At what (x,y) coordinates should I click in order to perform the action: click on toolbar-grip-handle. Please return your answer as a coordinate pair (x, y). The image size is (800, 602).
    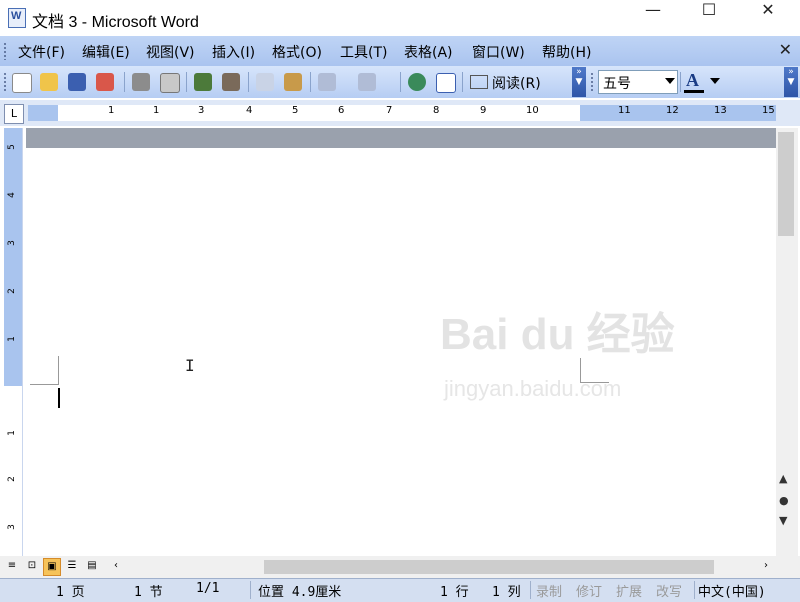
    Looking at the image, I should click on (5, 82).